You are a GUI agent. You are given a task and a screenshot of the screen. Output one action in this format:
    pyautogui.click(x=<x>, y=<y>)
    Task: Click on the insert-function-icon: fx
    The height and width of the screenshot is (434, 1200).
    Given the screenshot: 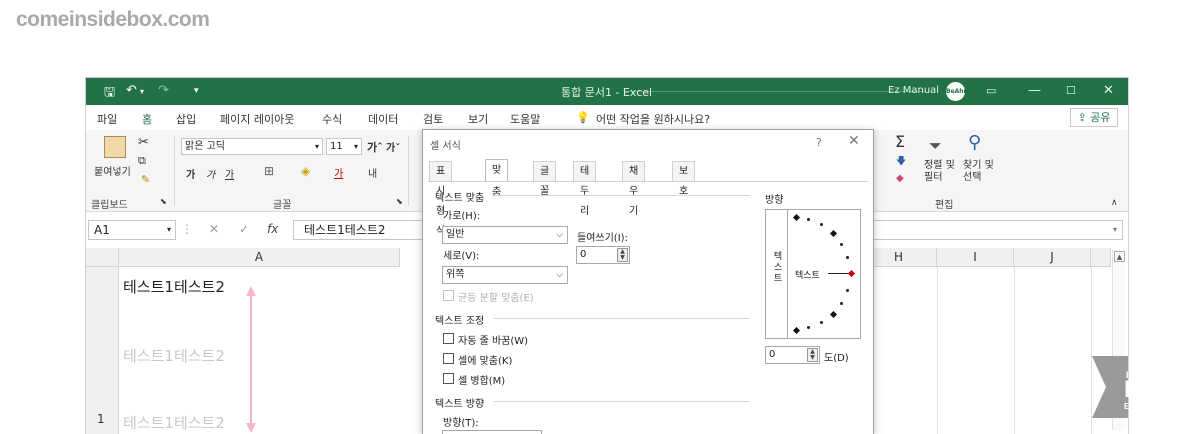 What is the action you would take?
    pyautogui.click(x=272, y=229)
    